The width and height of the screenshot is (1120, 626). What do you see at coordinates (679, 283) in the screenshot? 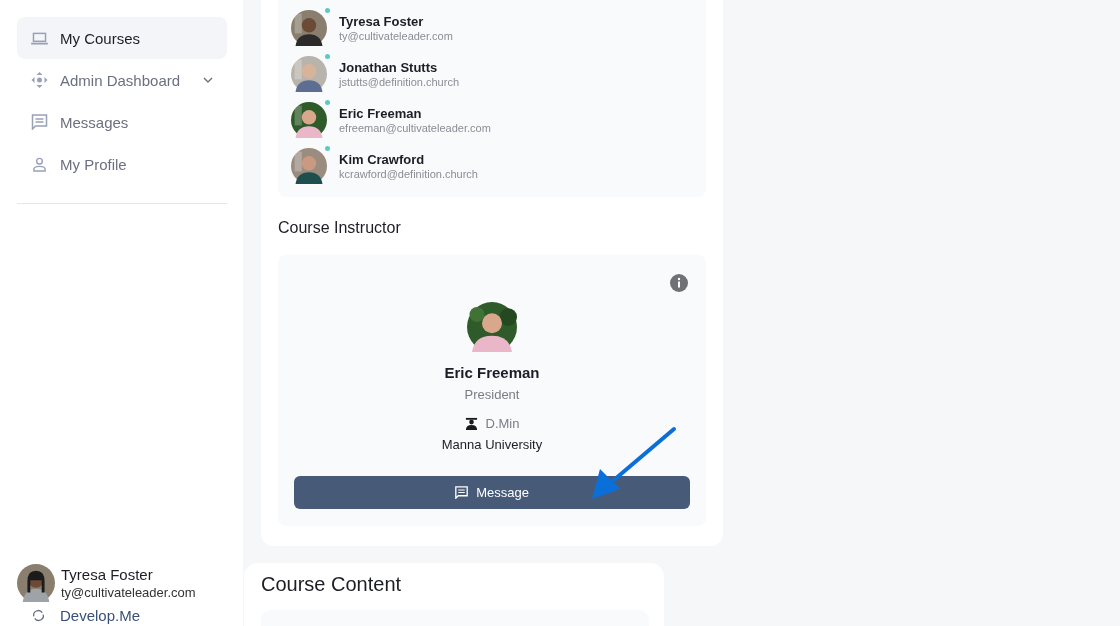
I see `info-icon` at bounding box center [679, 283].